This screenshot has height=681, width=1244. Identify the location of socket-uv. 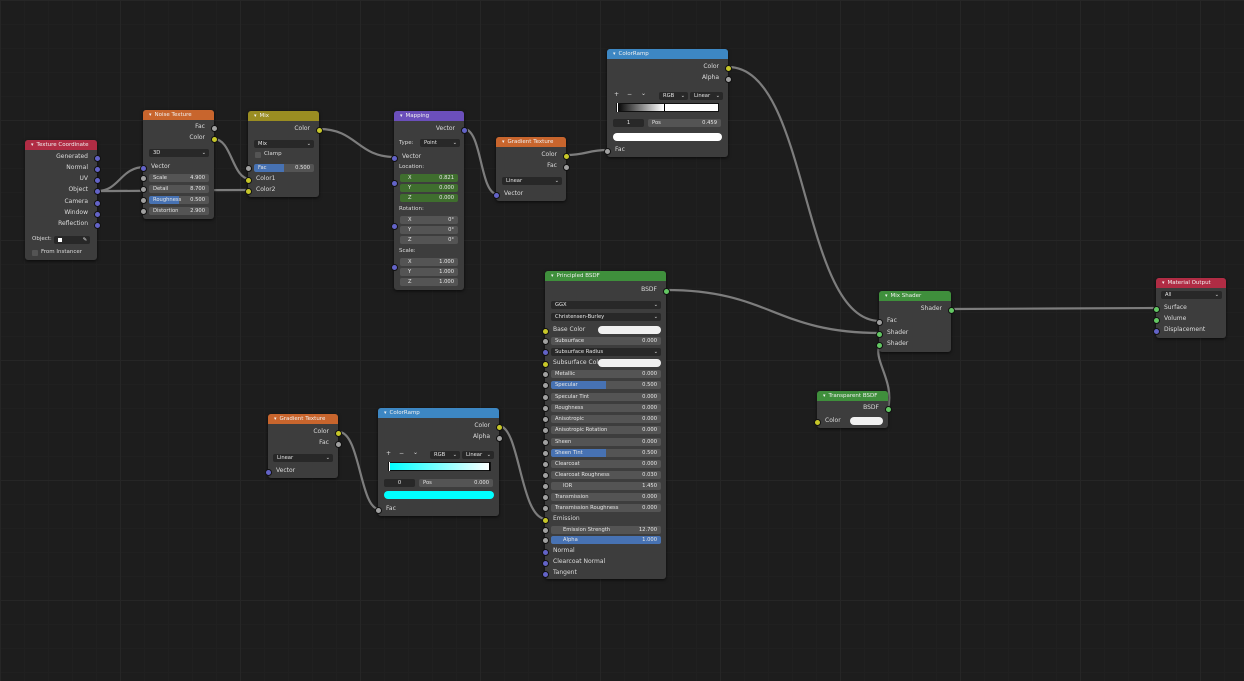
(97, 180).